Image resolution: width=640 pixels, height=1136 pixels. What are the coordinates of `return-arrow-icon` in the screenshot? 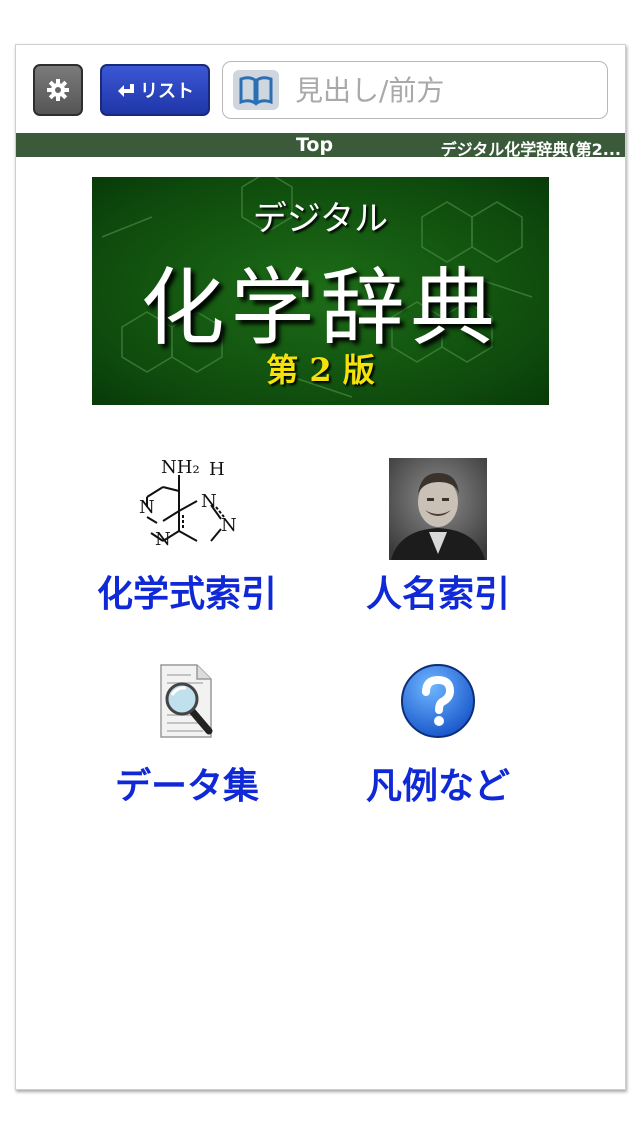 It's located at (126, 90).